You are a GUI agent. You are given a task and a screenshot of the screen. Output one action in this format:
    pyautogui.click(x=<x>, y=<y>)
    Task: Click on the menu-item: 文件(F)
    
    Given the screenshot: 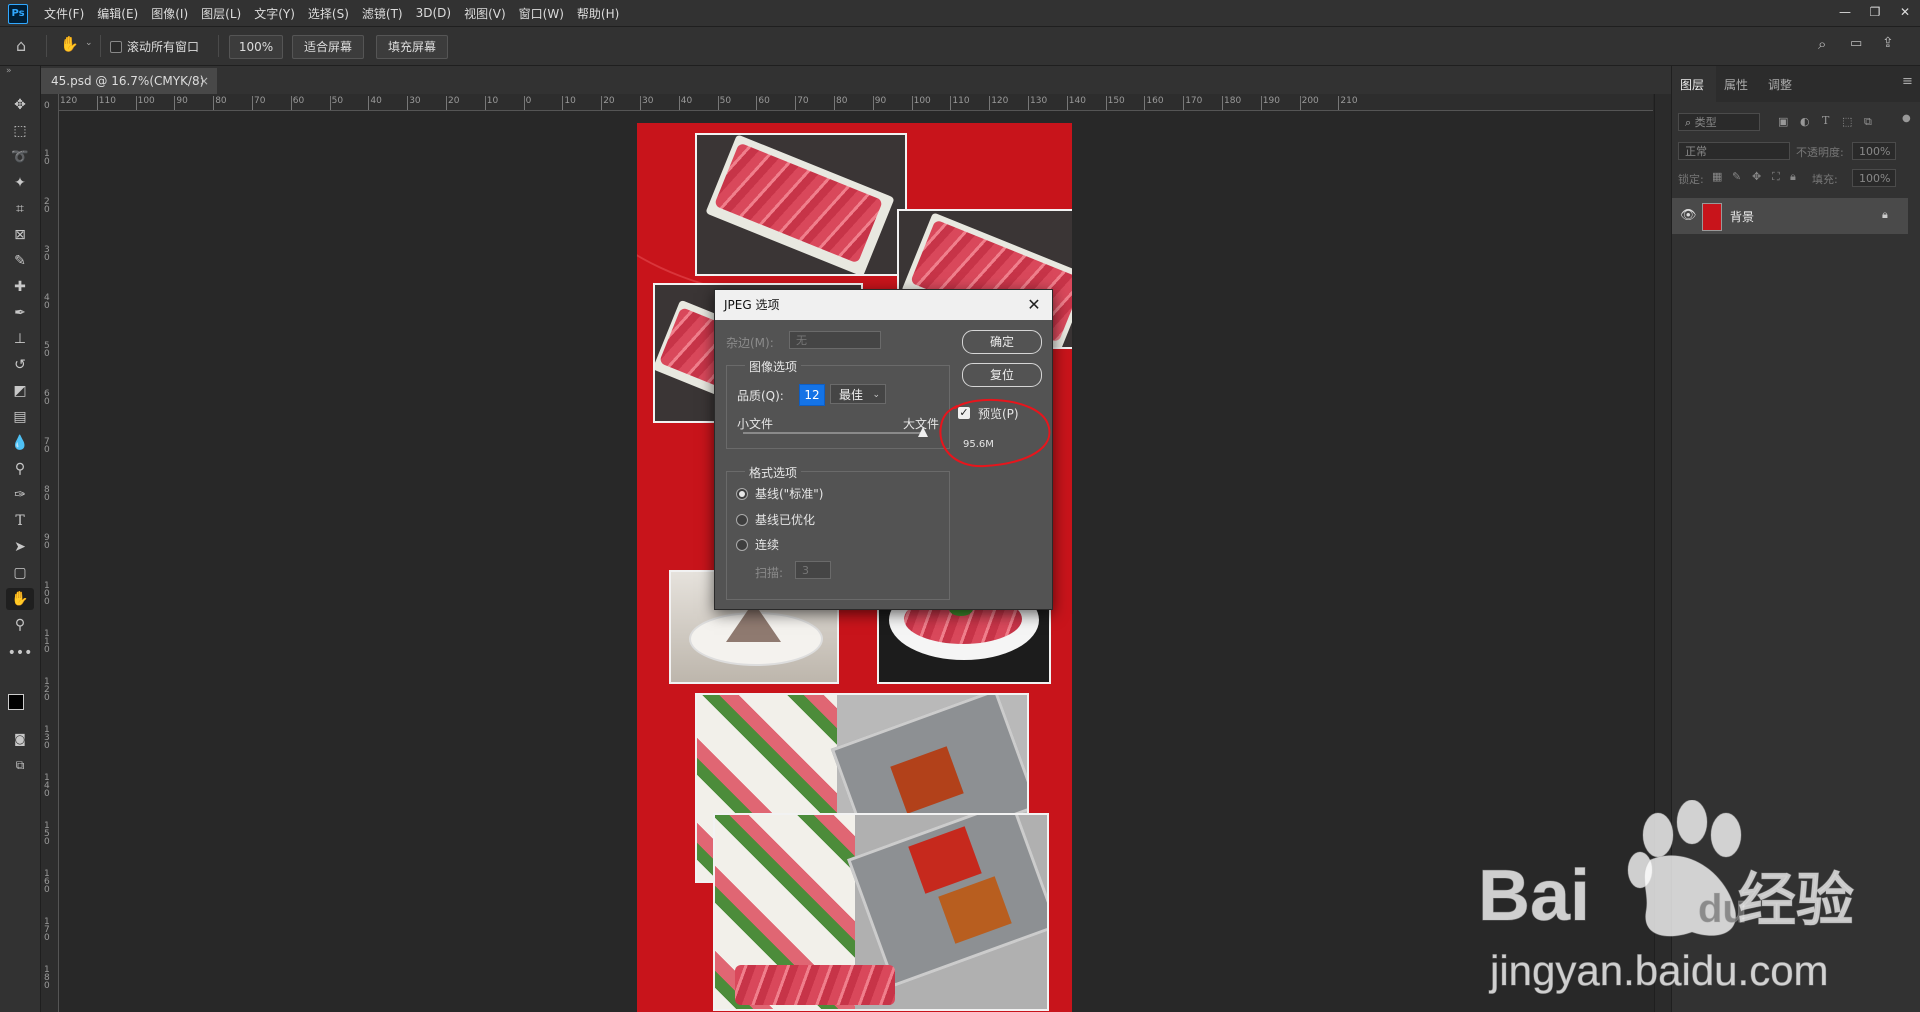 What is the action you would take?
    pyautogui.click(x=64, y=13)
    